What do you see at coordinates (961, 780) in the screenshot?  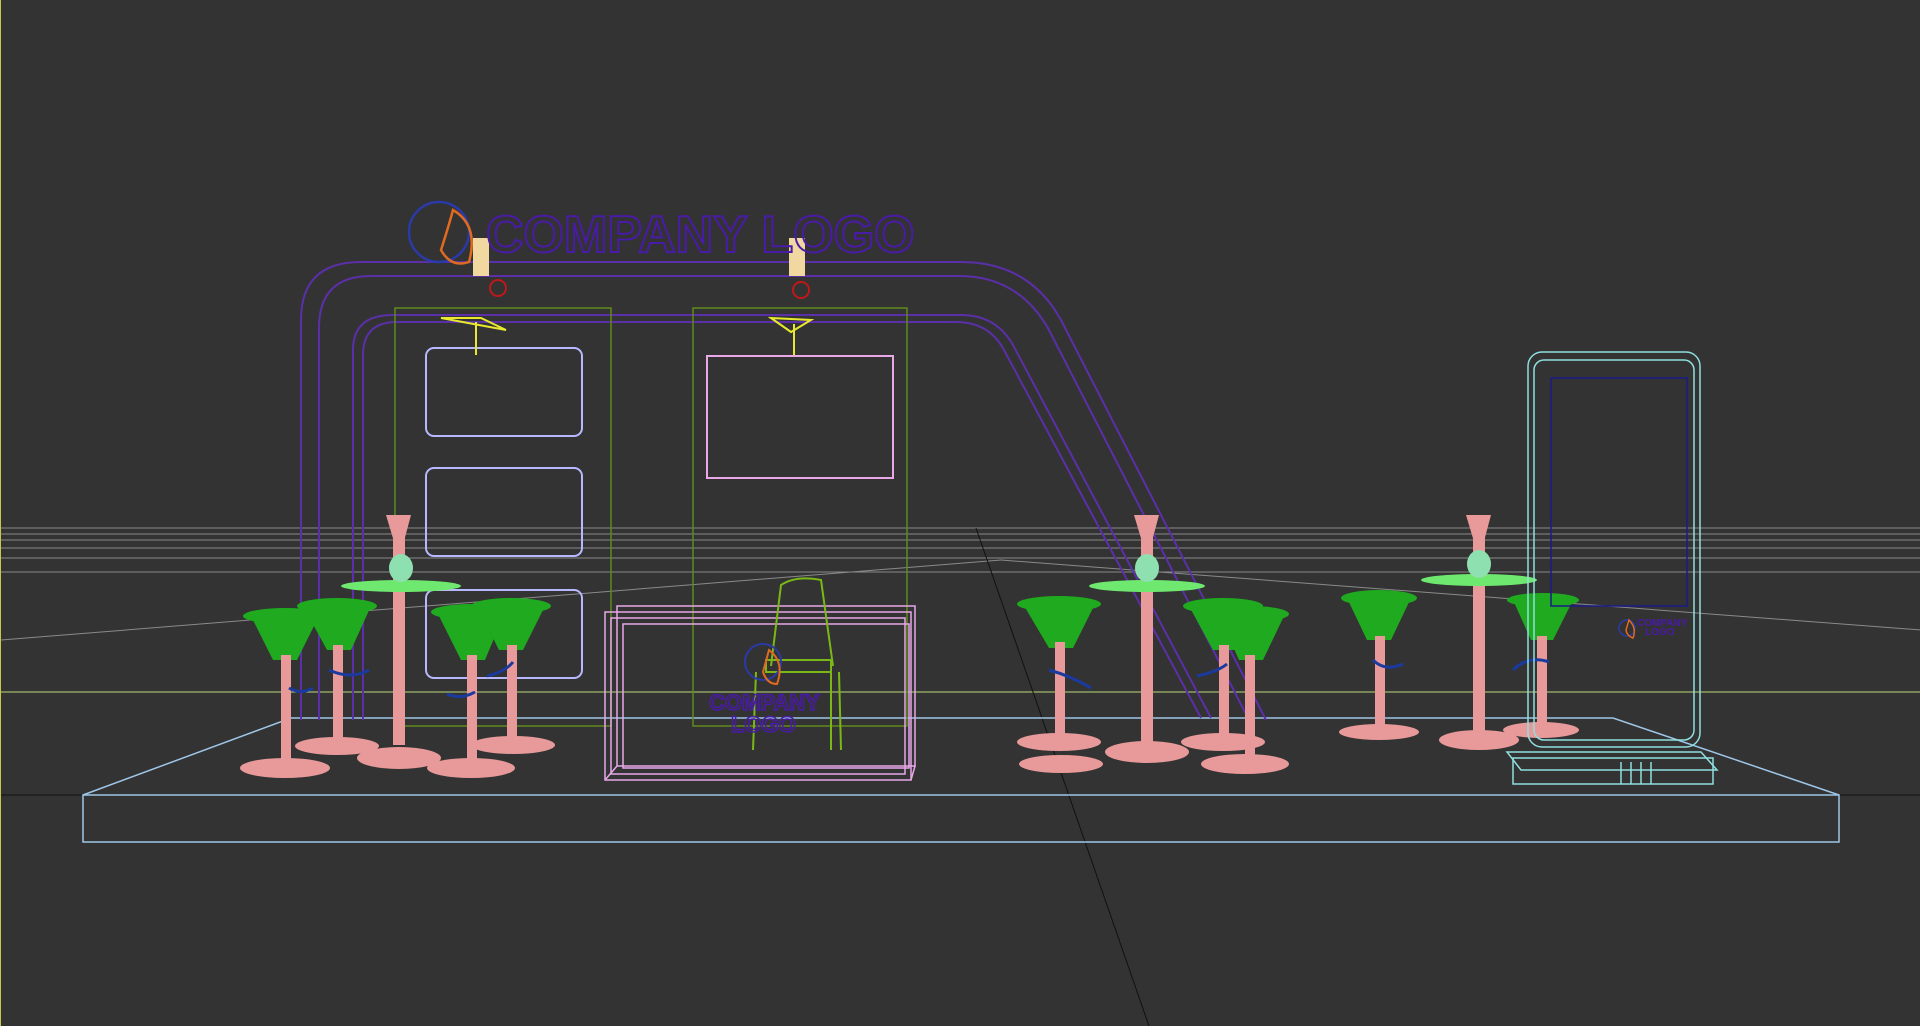 I see `floor-platform` at bounding box center [961, 780].